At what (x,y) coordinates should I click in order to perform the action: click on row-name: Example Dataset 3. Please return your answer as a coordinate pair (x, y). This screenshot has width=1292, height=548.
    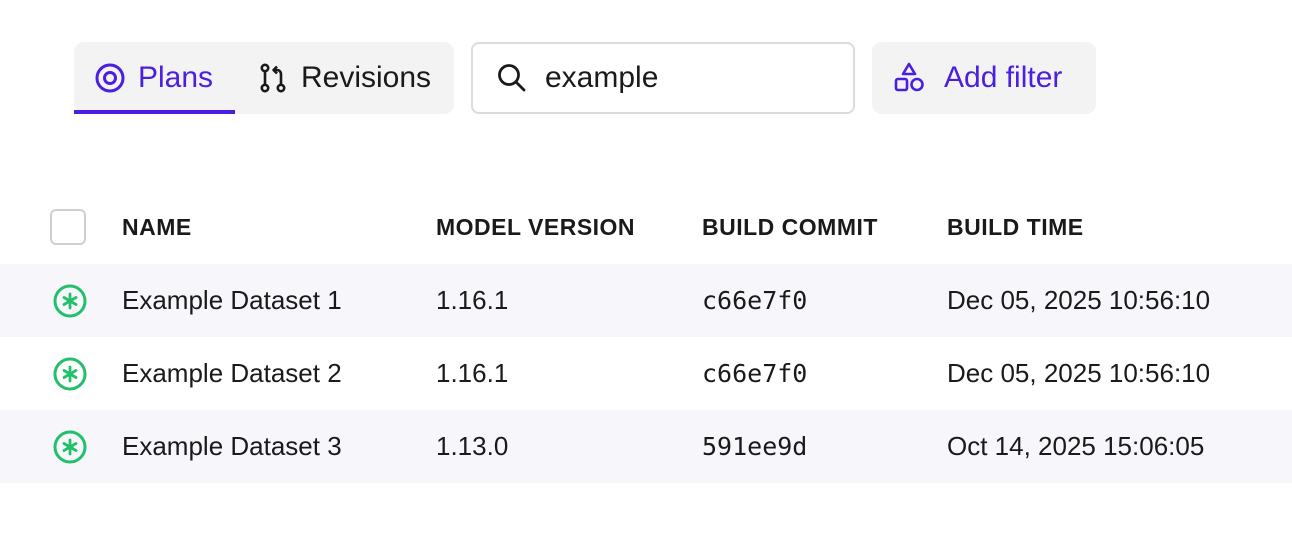
    Looking at the image, I should click on (232, 446).